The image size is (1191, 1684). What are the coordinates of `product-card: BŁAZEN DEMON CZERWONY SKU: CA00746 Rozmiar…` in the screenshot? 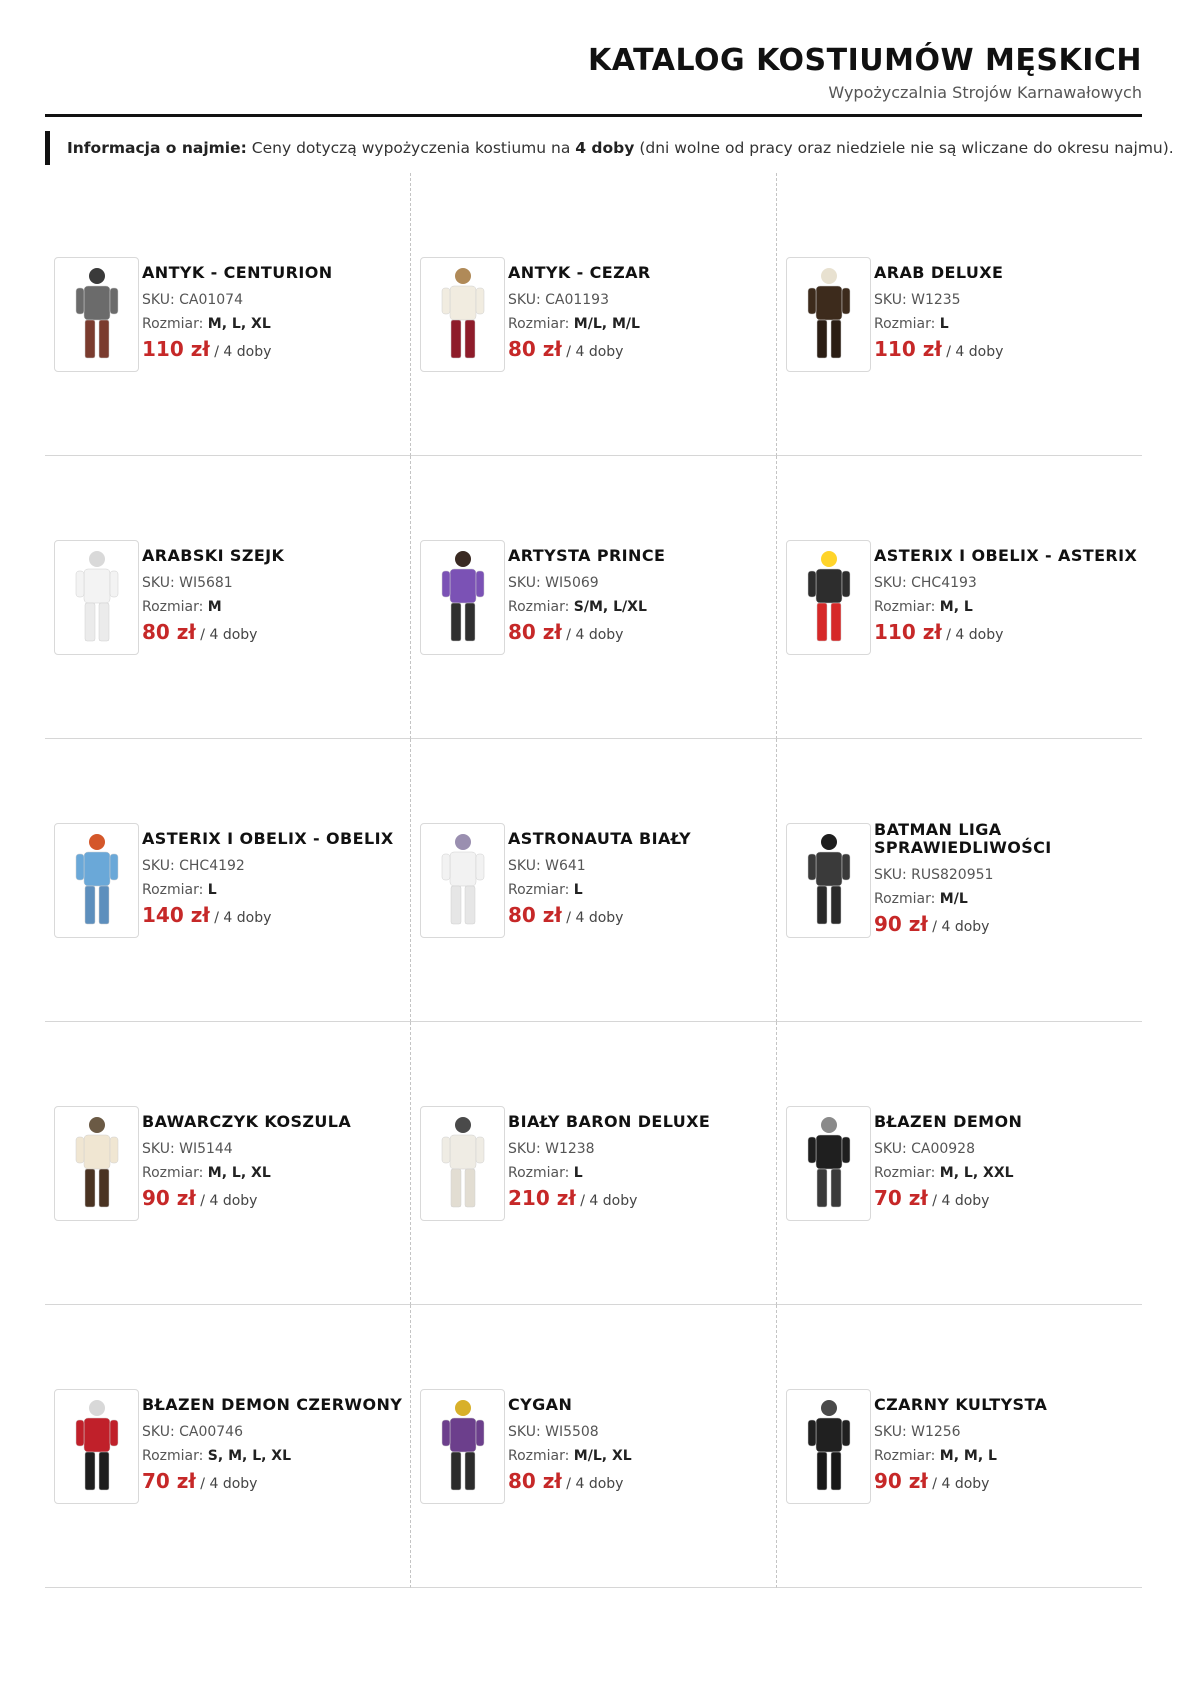 It's located at (228, 1446).